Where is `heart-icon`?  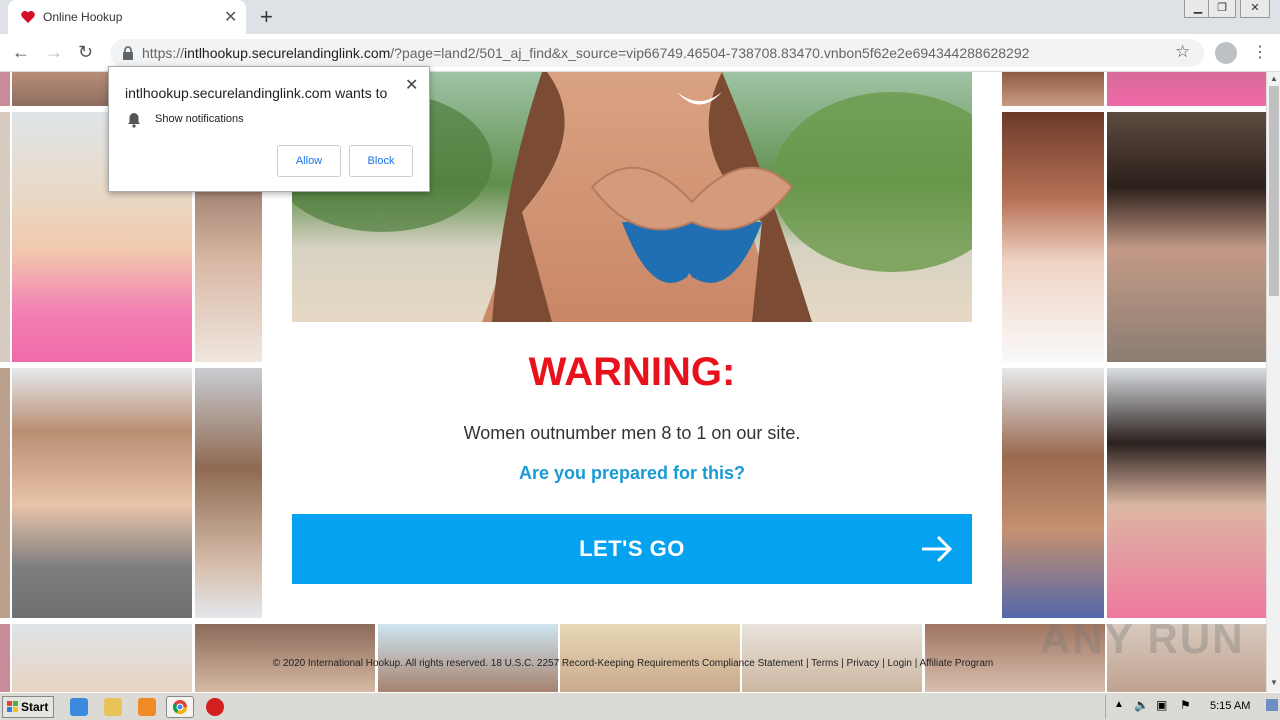 heart-icon is located at coordinates (28, 17).